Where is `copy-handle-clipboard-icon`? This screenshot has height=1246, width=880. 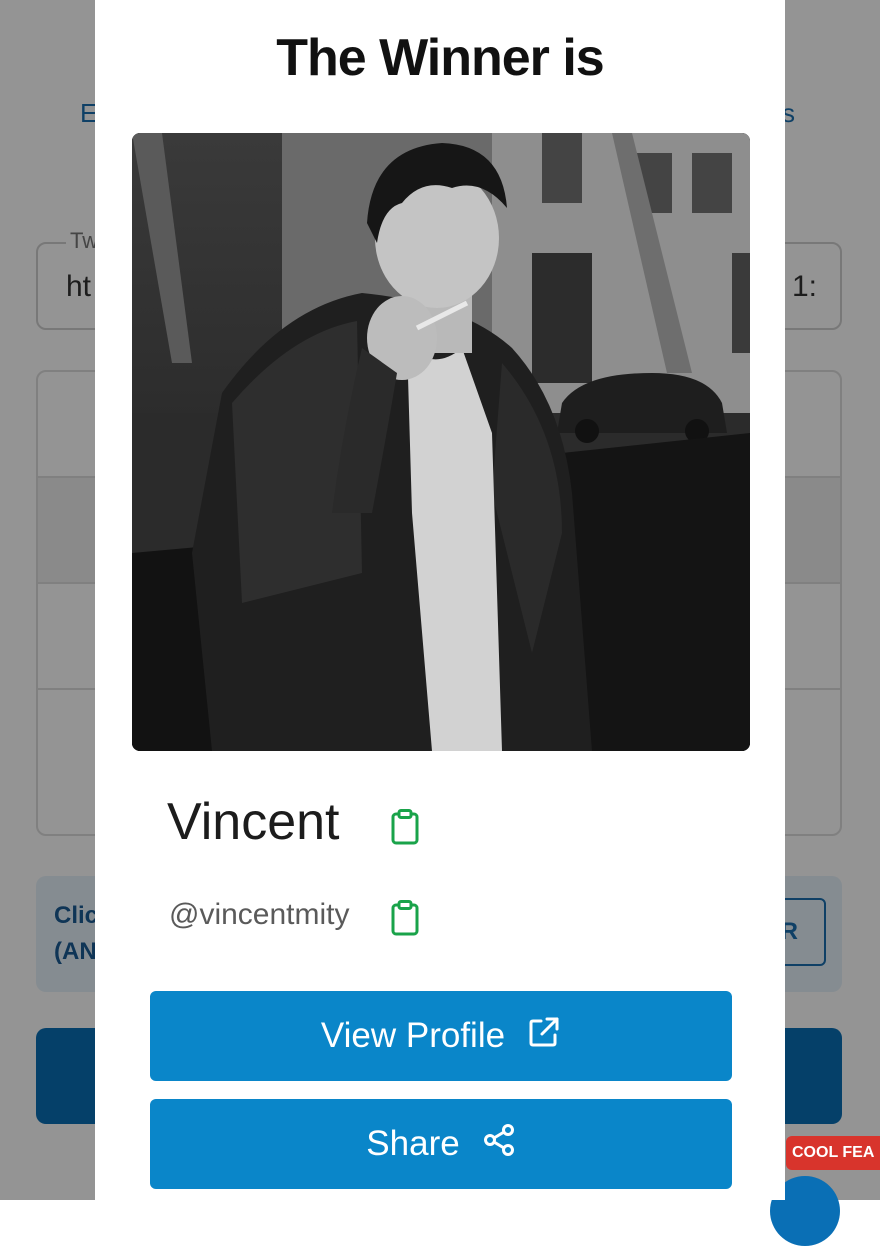 copy-handle-clipboard-icon is located at coordinates (405, 918).